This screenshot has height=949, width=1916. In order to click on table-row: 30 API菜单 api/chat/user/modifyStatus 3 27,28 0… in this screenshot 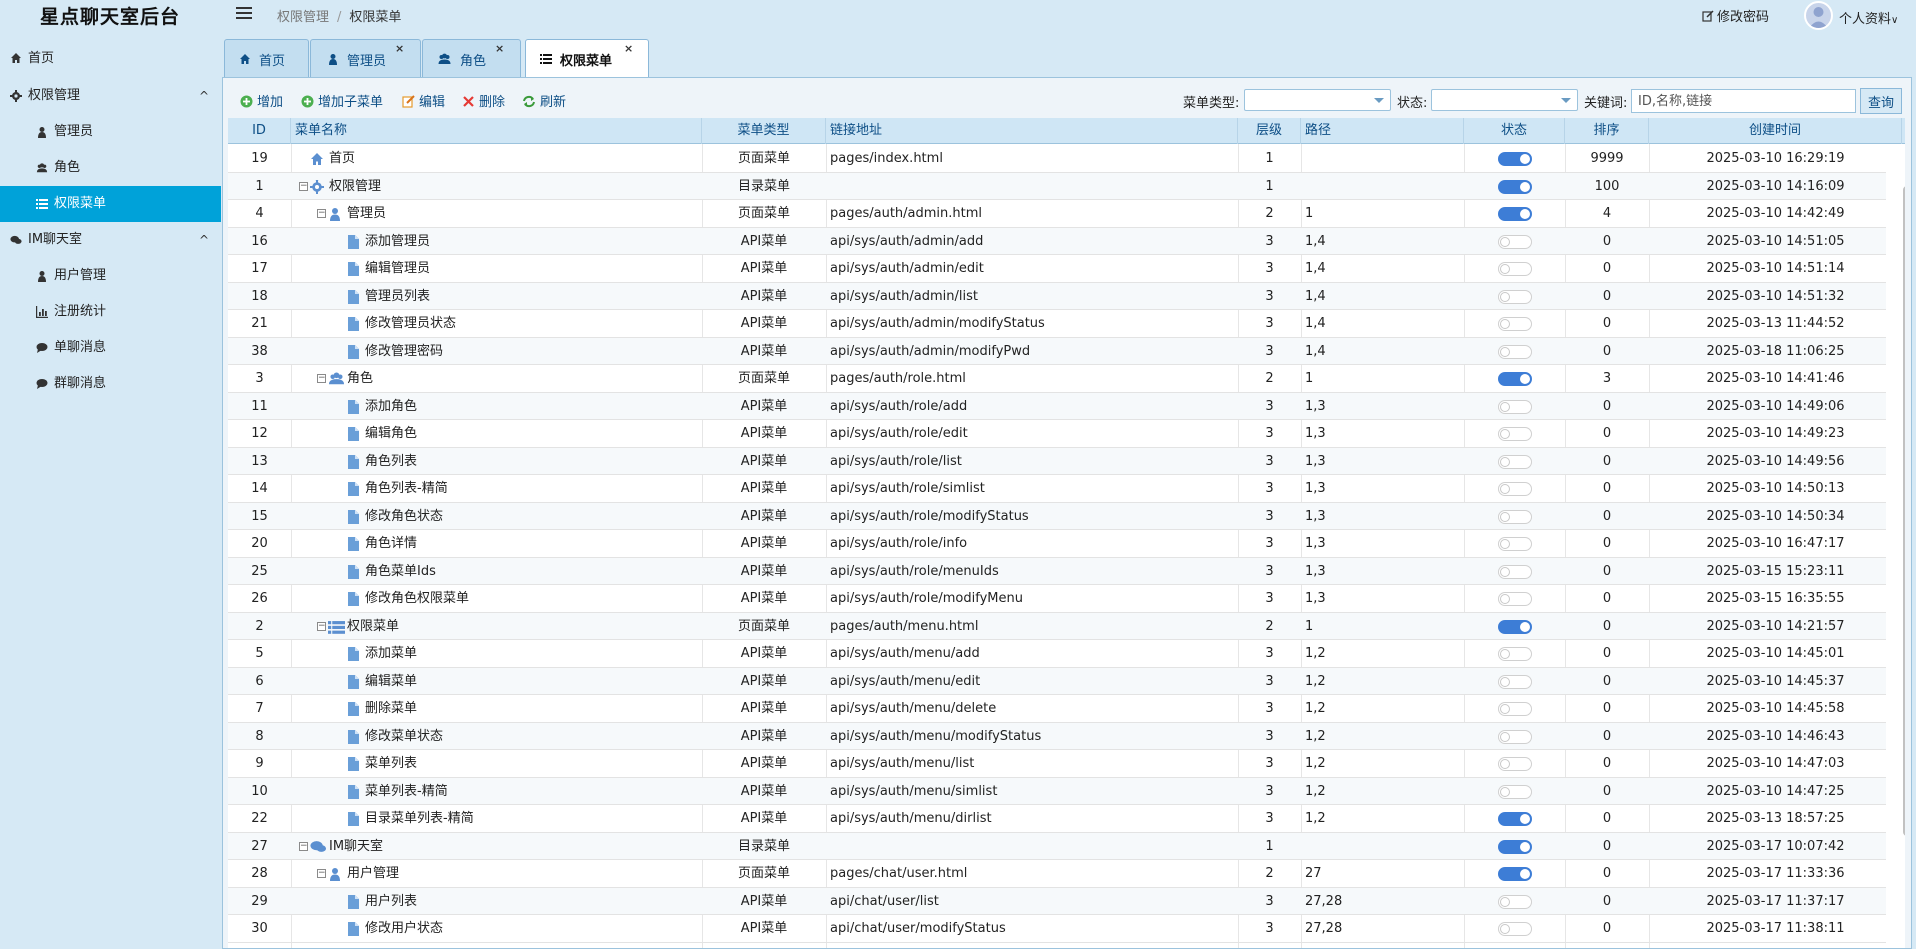, I will do `click(1057, 929)`.